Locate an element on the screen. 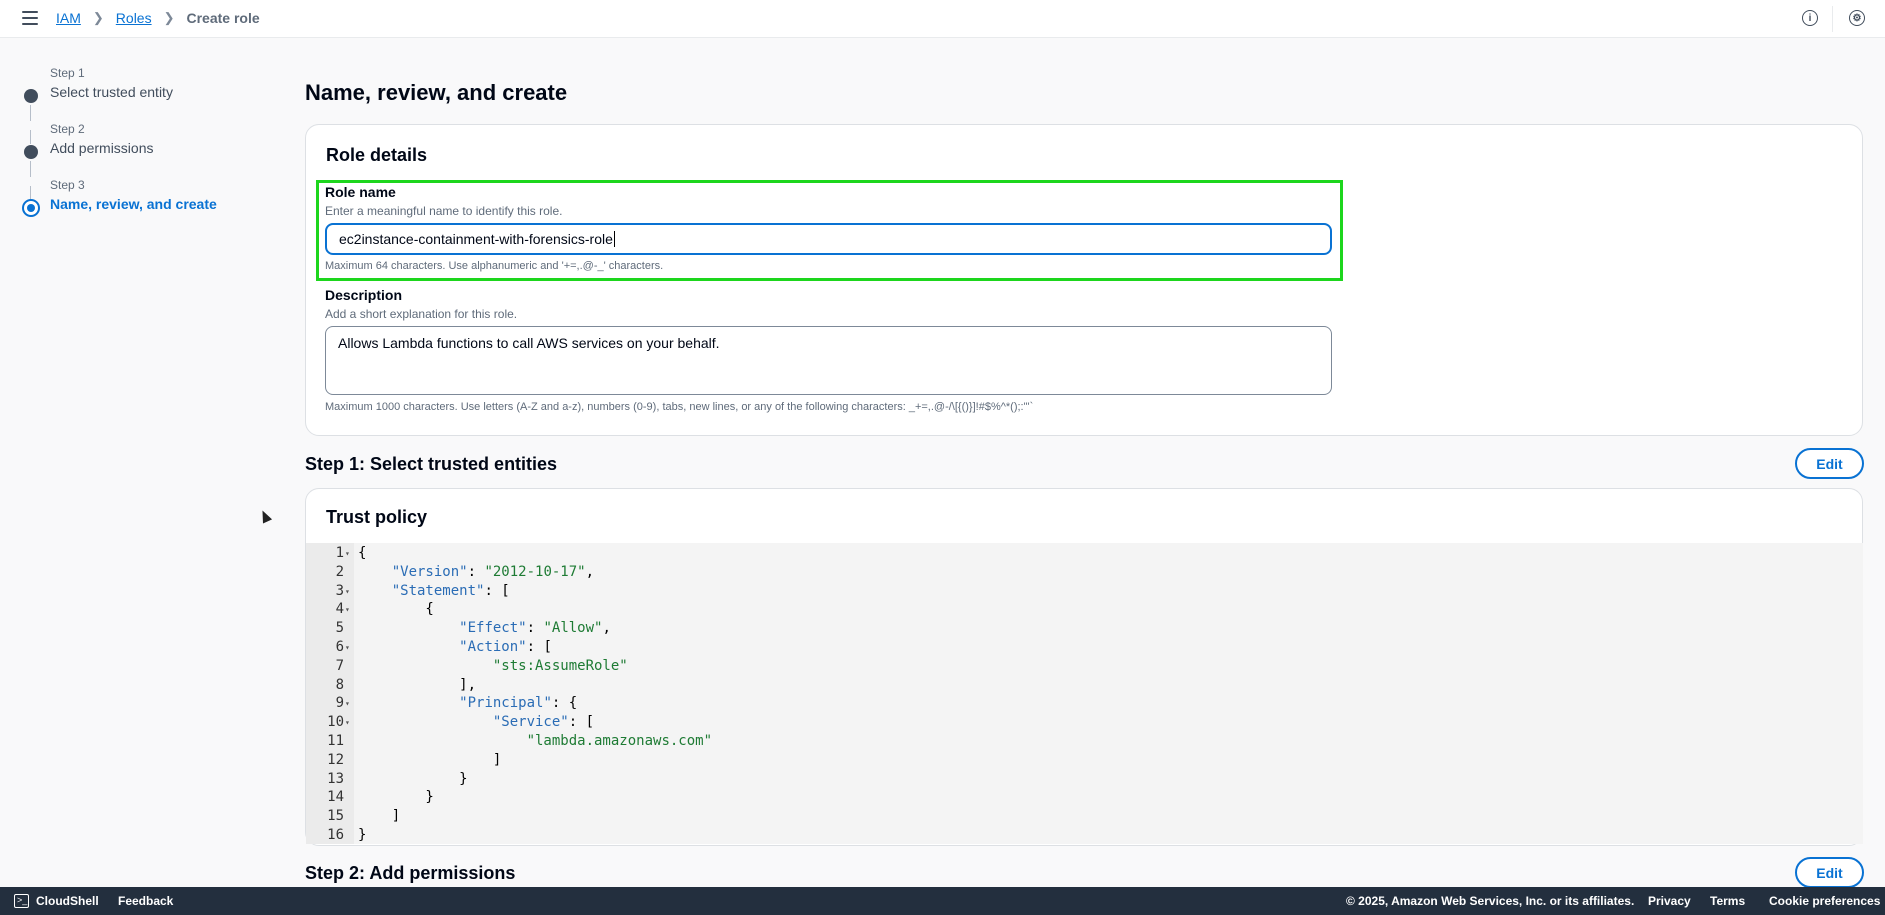  divider is located at coordinates (1832, 19).